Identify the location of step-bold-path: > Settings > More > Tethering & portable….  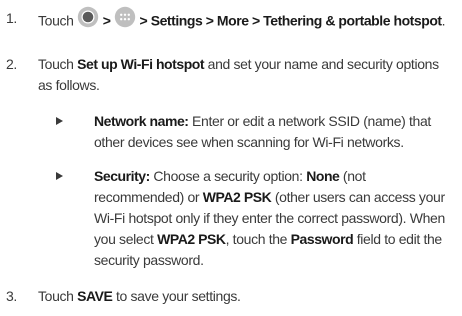
(291, 20).